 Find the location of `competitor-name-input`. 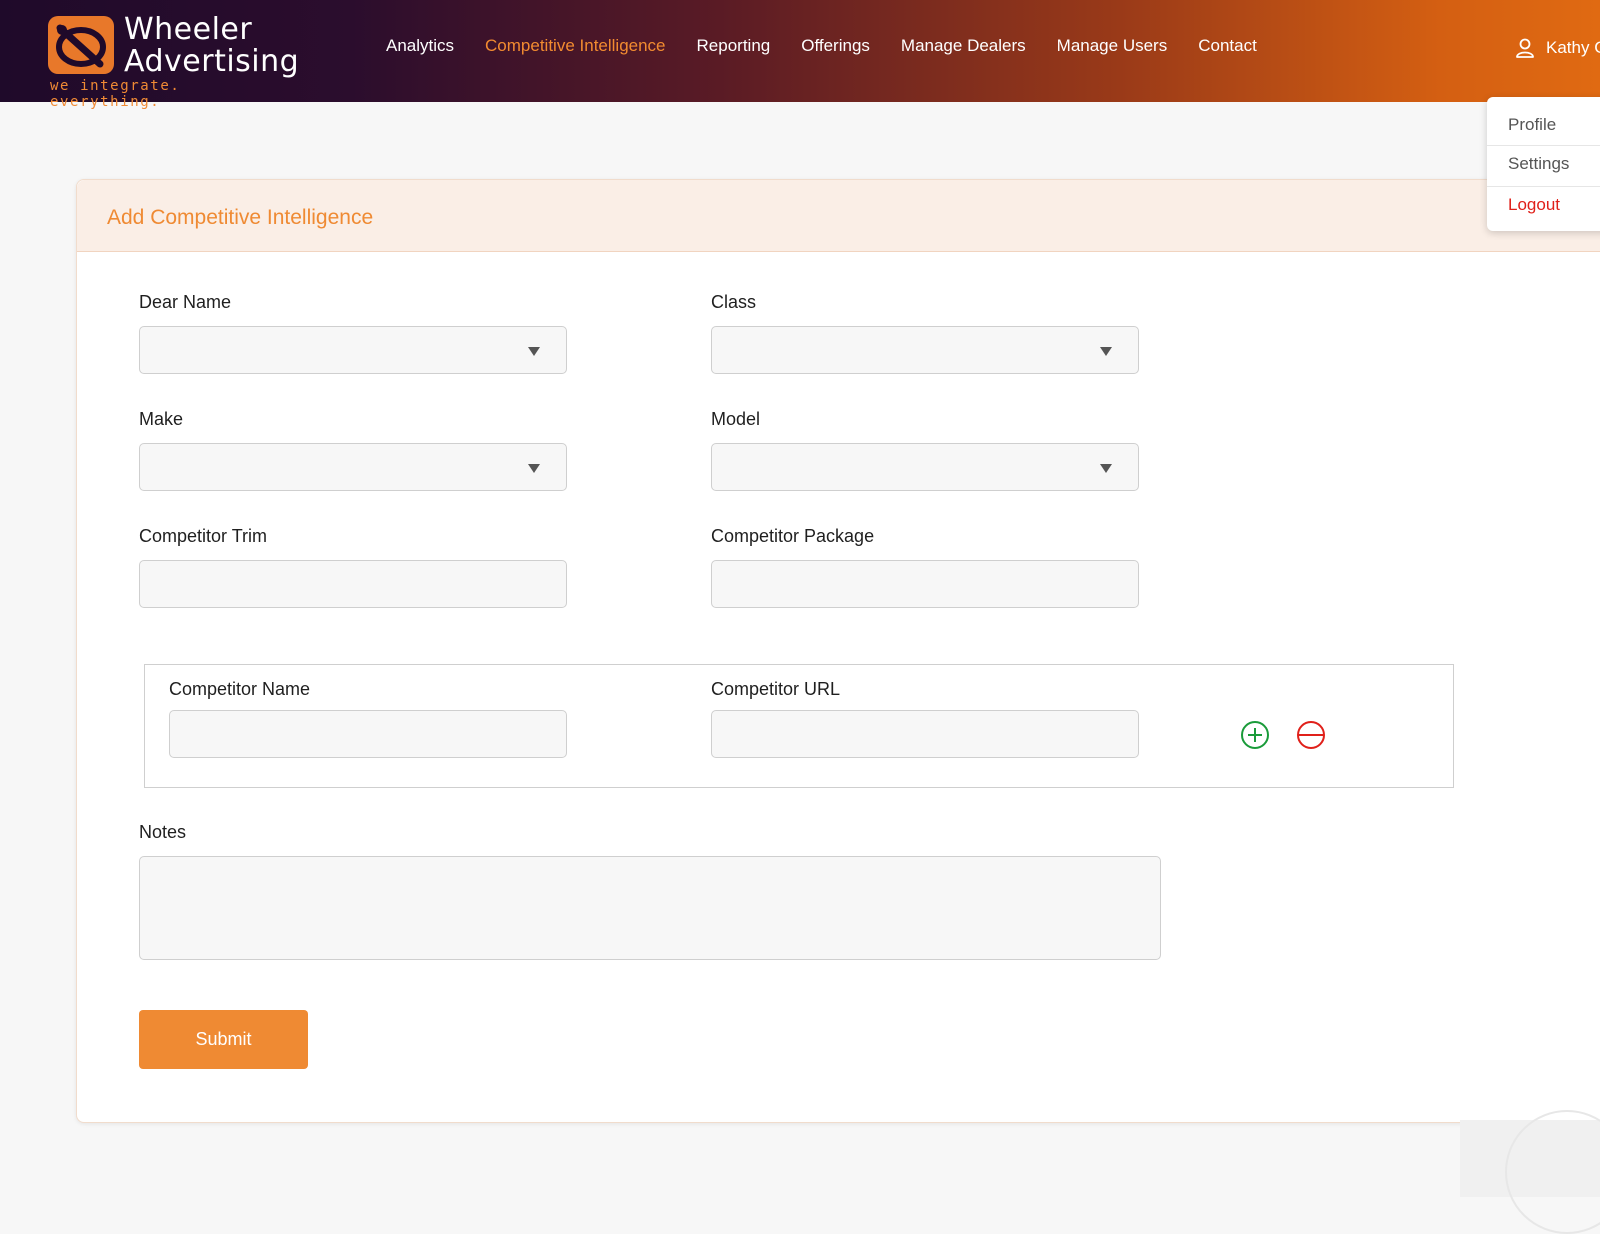

competitor-name-input is located at coordinates (368, 734).